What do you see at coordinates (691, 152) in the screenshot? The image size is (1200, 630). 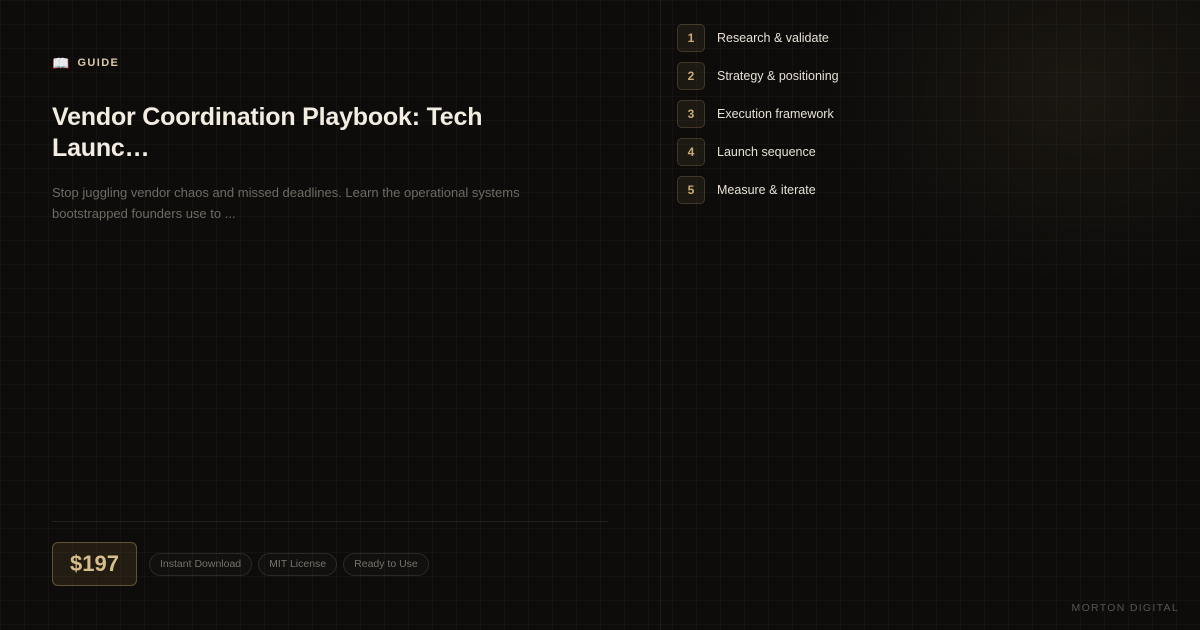 I see `step-number: 4` at bounding box center [691, 152].